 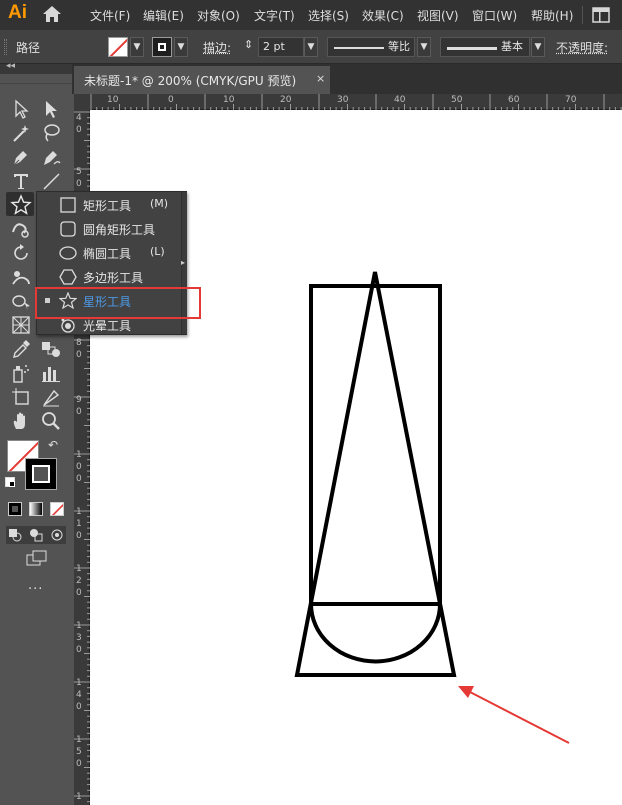 I want to click on ruler-label: 10, so click(x=229, y=100).